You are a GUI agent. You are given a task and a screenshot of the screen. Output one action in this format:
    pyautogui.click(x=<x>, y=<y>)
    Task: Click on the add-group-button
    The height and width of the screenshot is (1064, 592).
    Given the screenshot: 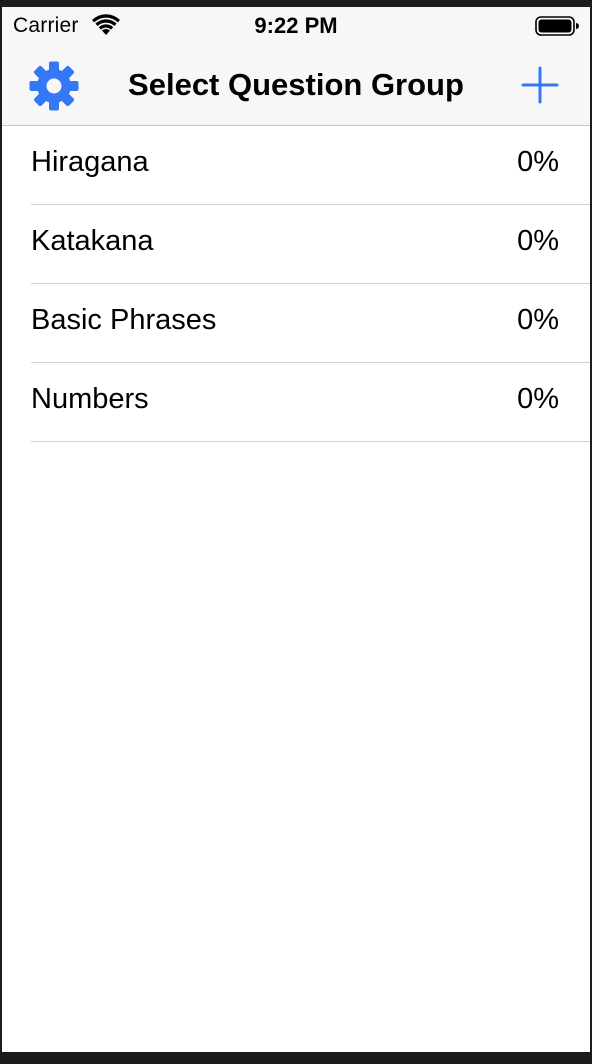 What is the action you would take?
    pyautogui.click(x=540, y=85)
    